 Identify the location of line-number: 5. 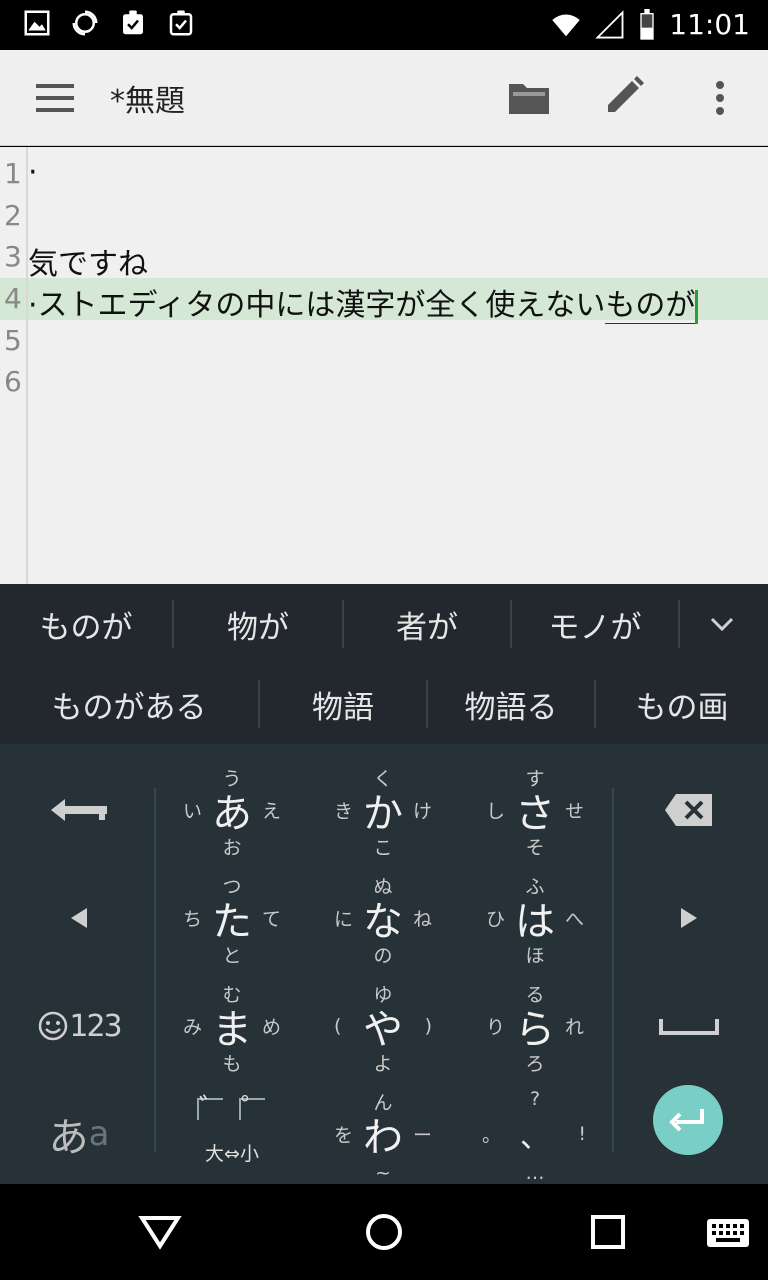
(13, 340).